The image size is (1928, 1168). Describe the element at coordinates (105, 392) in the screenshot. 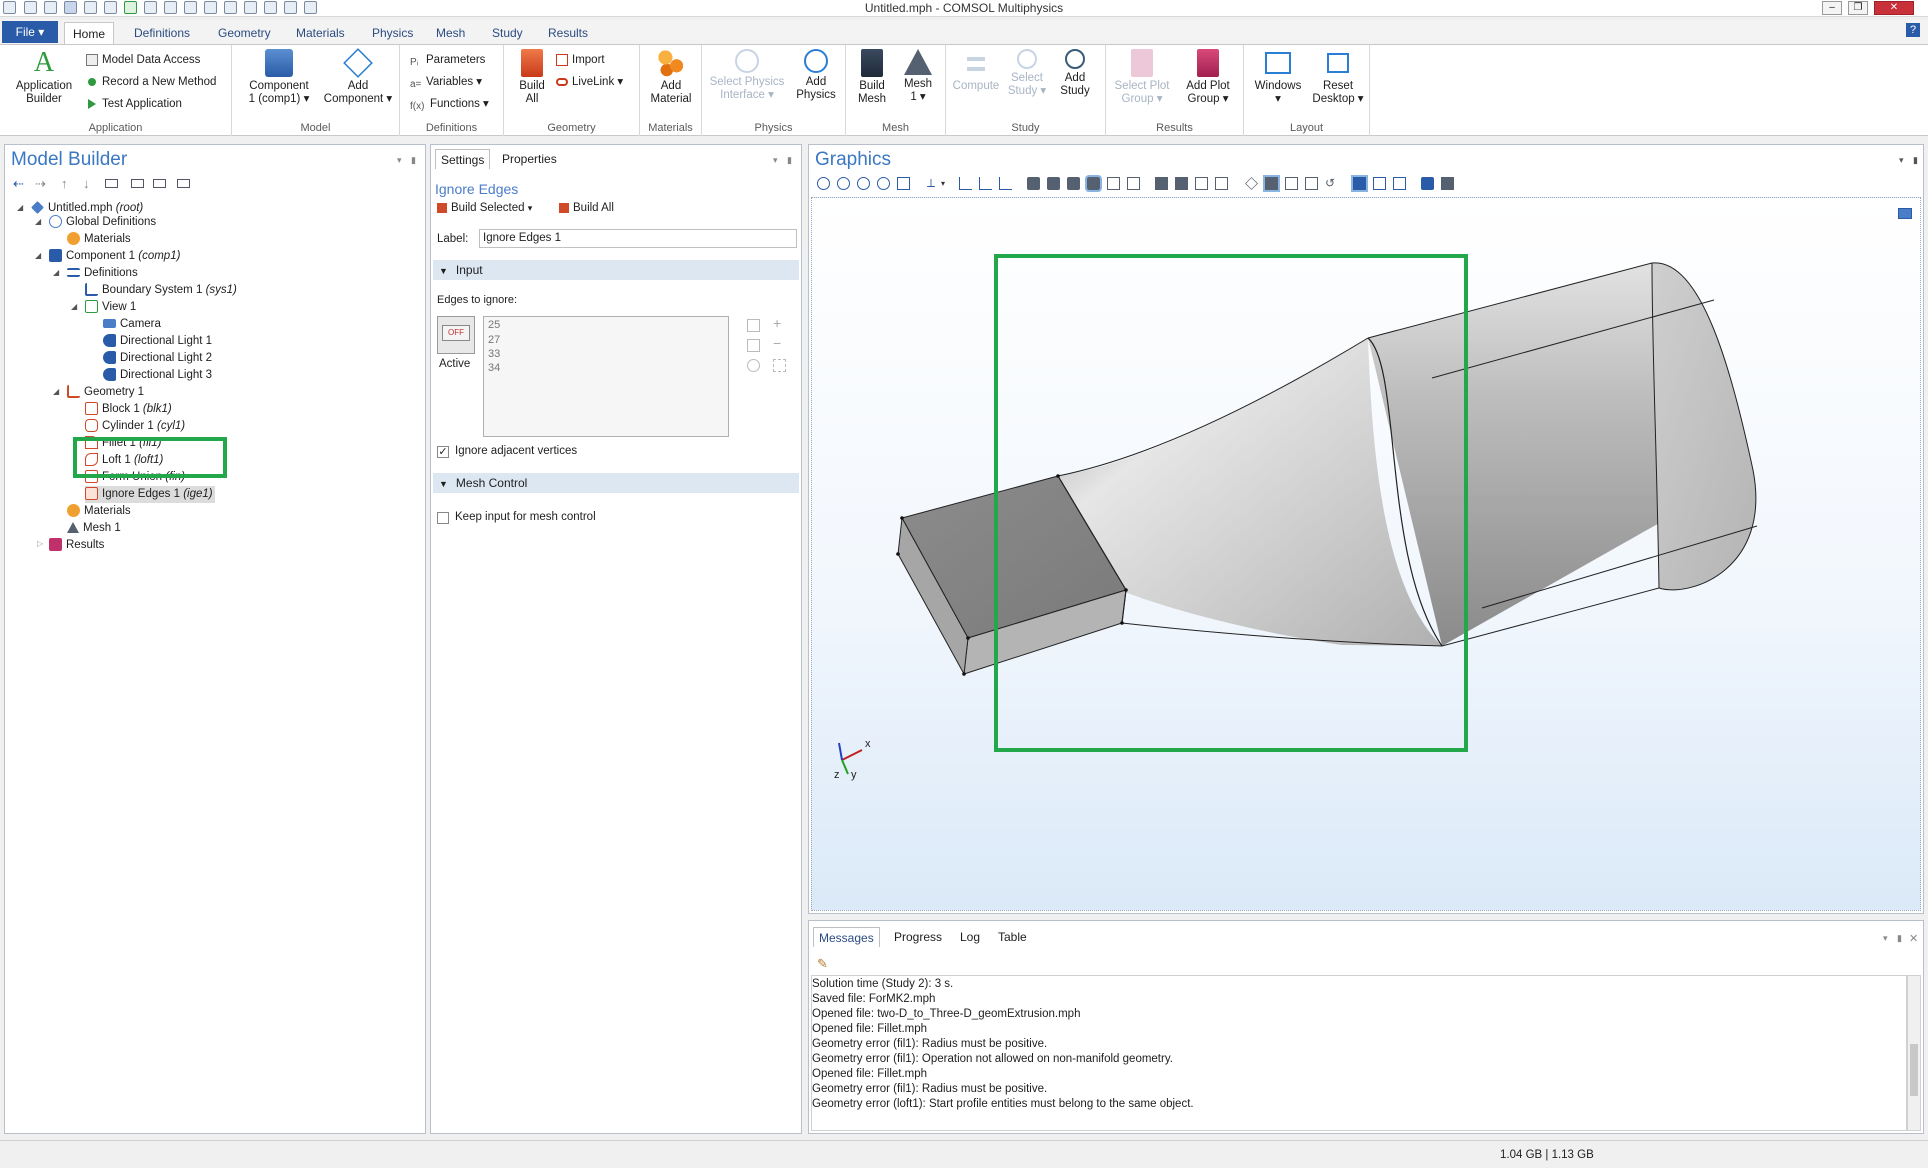

I see `tree-item-geometry: Geometry 1` at that location.